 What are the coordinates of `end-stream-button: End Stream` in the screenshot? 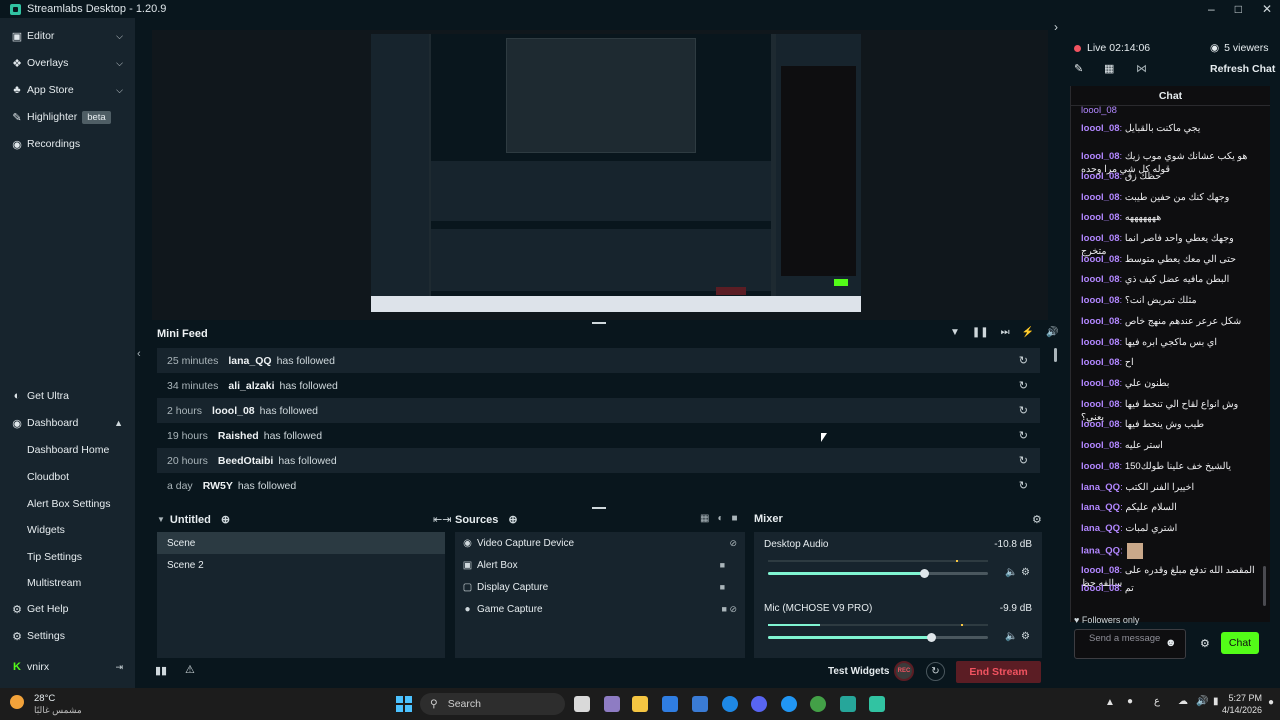 It's located at (998, 672).